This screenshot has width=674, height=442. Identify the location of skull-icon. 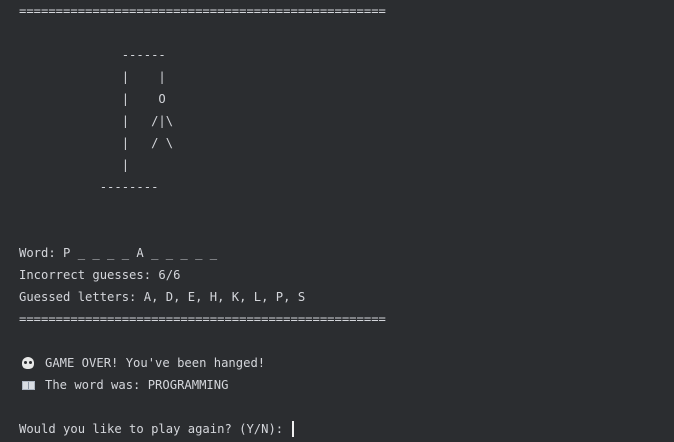
(28, 363).